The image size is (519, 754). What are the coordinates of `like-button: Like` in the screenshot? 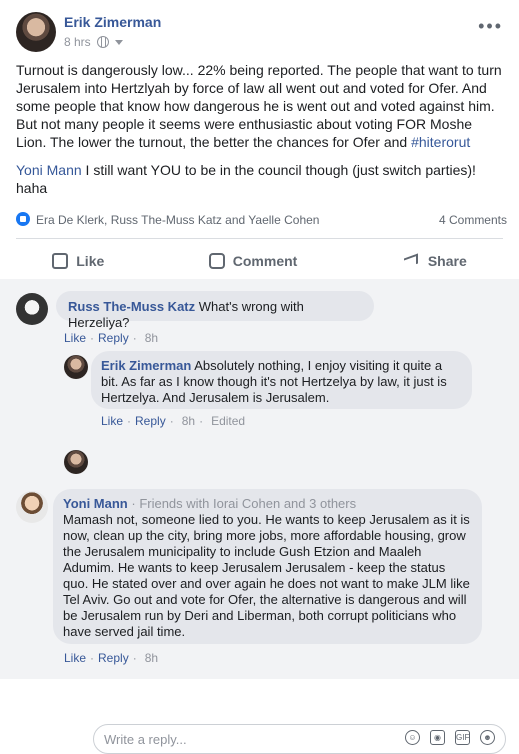 It's located at (78, 261).